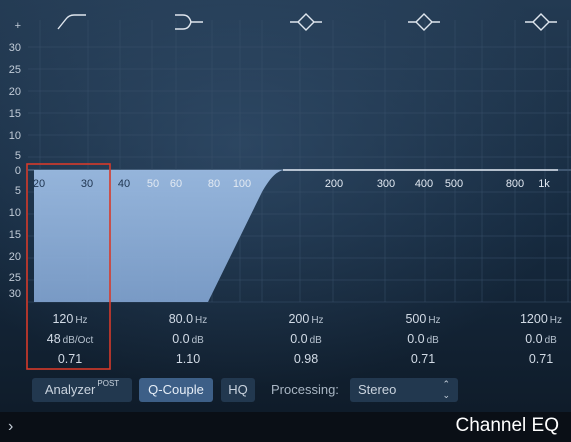  Describe the element at coordinates (533, 320) in the screenshot. I see `band5-freq: 1200 Hz` at that location.